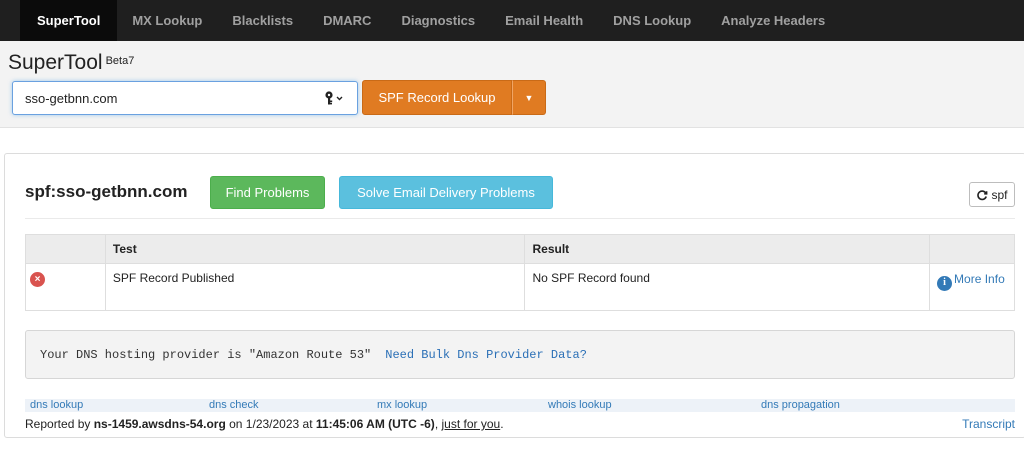 This screenshot has width=1024, height=453. Describe the element at coordinates (800, 405) in the screenshot. I see `dns-propagation-link: dns propagation` at that location.